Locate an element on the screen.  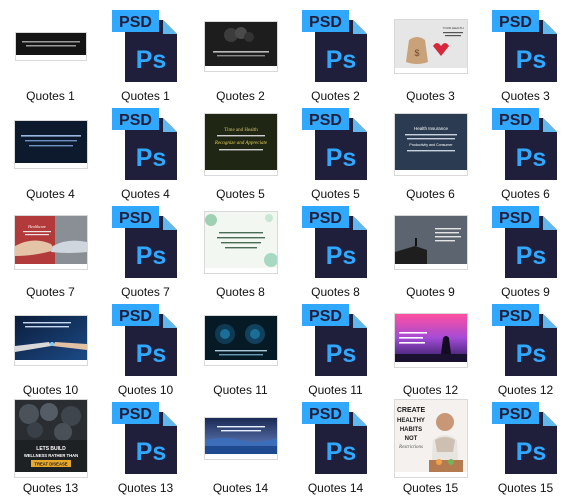
file-name-label: Quotes 15 is located at coordinates (525, 488).